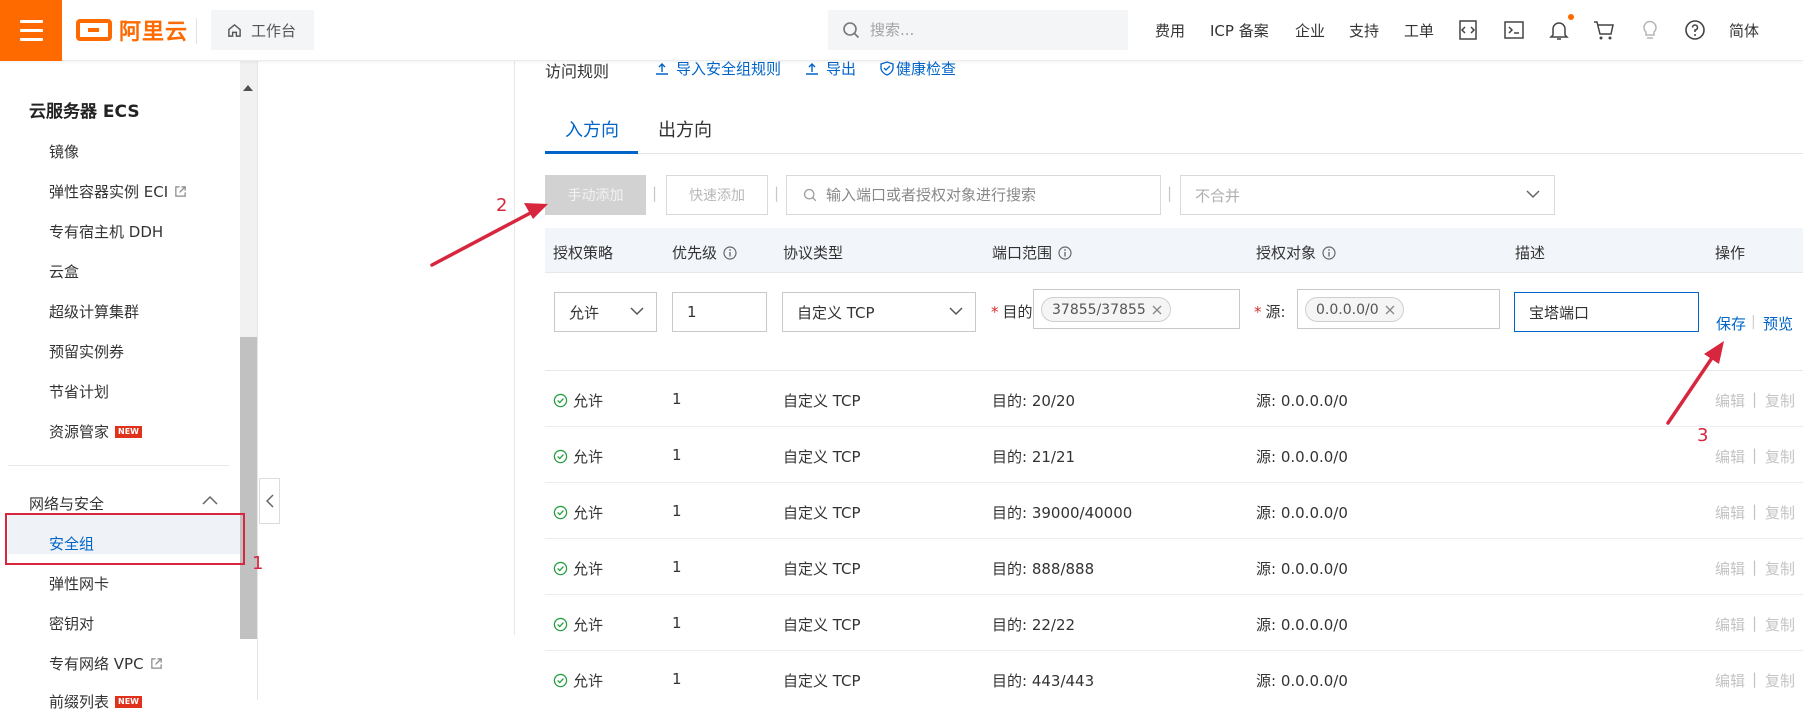 Image resolution: width=1803 pixels, height=712 pixels. Describe the element at coordinates (1514, 30) in the screenshot. I see `terminal-icon` at that location.